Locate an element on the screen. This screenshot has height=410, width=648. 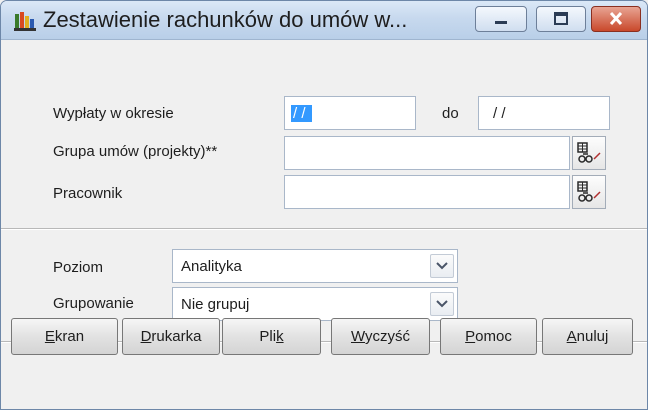
project-group-input is located at coordinates (427, 153).